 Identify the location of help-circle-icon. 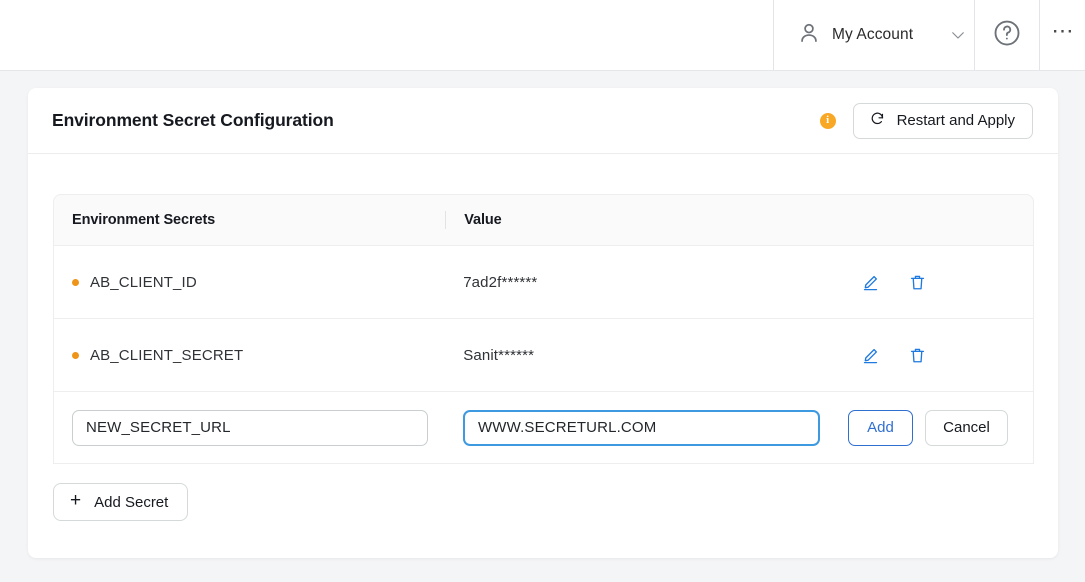
(1007, 35).